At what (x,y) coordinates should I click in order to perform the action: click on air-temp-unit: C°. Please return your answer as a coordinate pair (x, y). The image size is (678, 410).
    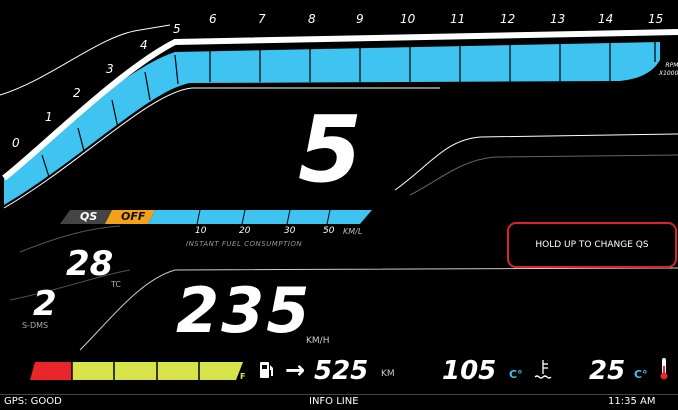
    Looking at the image, I should click on (641, 374).